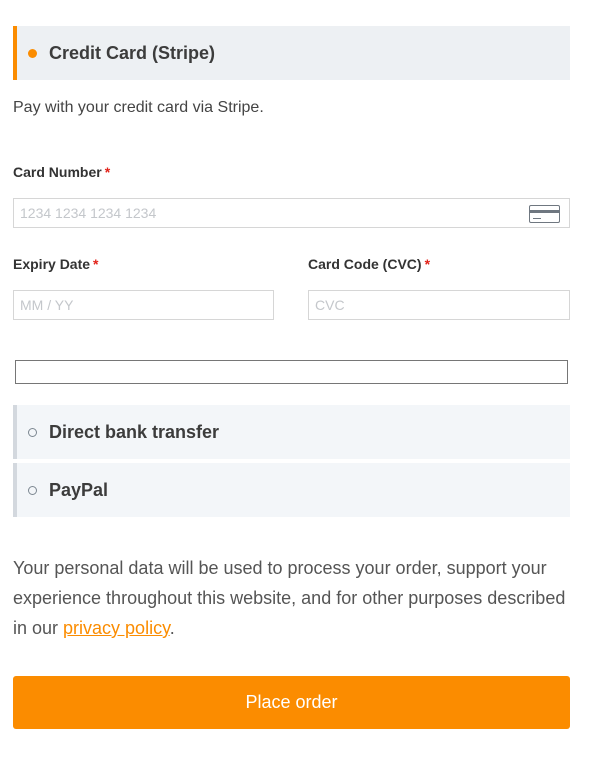 The height and width of the screenshot is (776, 597). What do you see at coordinates (291, 432) in the screenshot?
I see `payment-method-bank-transfer: Direct bank transfer` at bounding box center [291, 432].